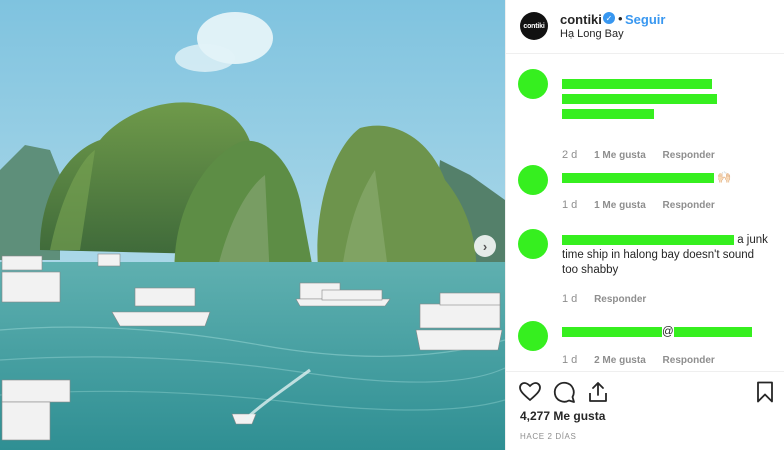  I want to click on comment-text-line-2: time ship in halong bay doesn't sound, so click(658, 255).